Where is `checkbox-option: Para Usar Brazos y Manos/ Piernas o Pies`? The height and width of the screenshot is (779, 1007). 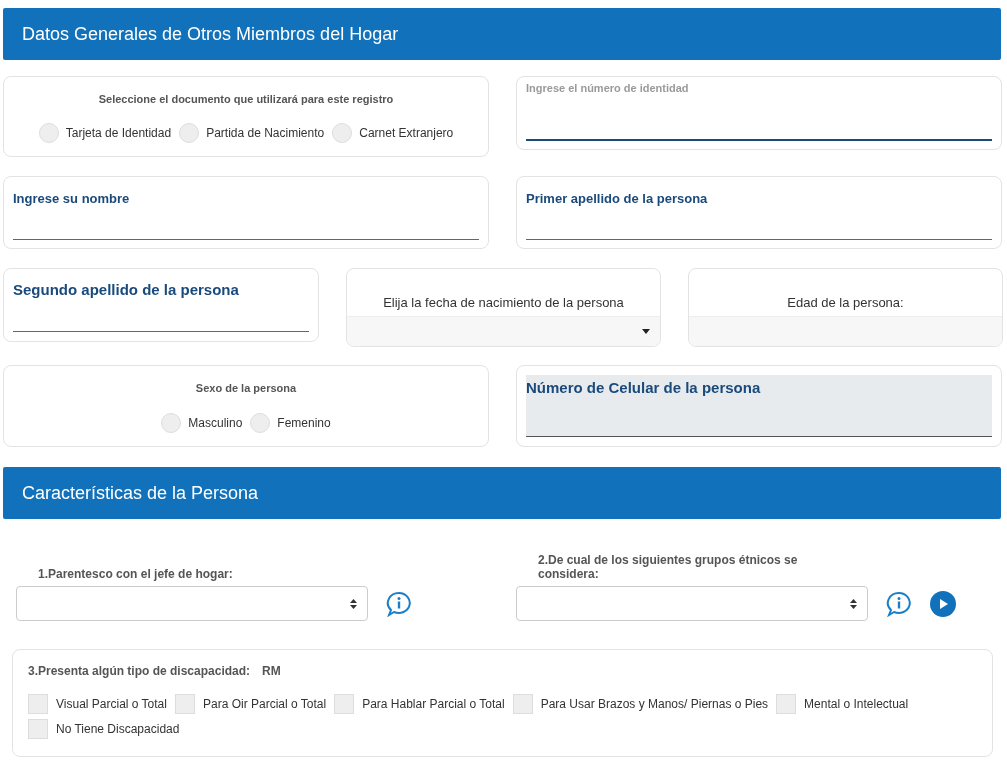
checkbox-option: Para Usar Brazos y Manos/ Piernas o Pies is located at coordinates (640, 704).